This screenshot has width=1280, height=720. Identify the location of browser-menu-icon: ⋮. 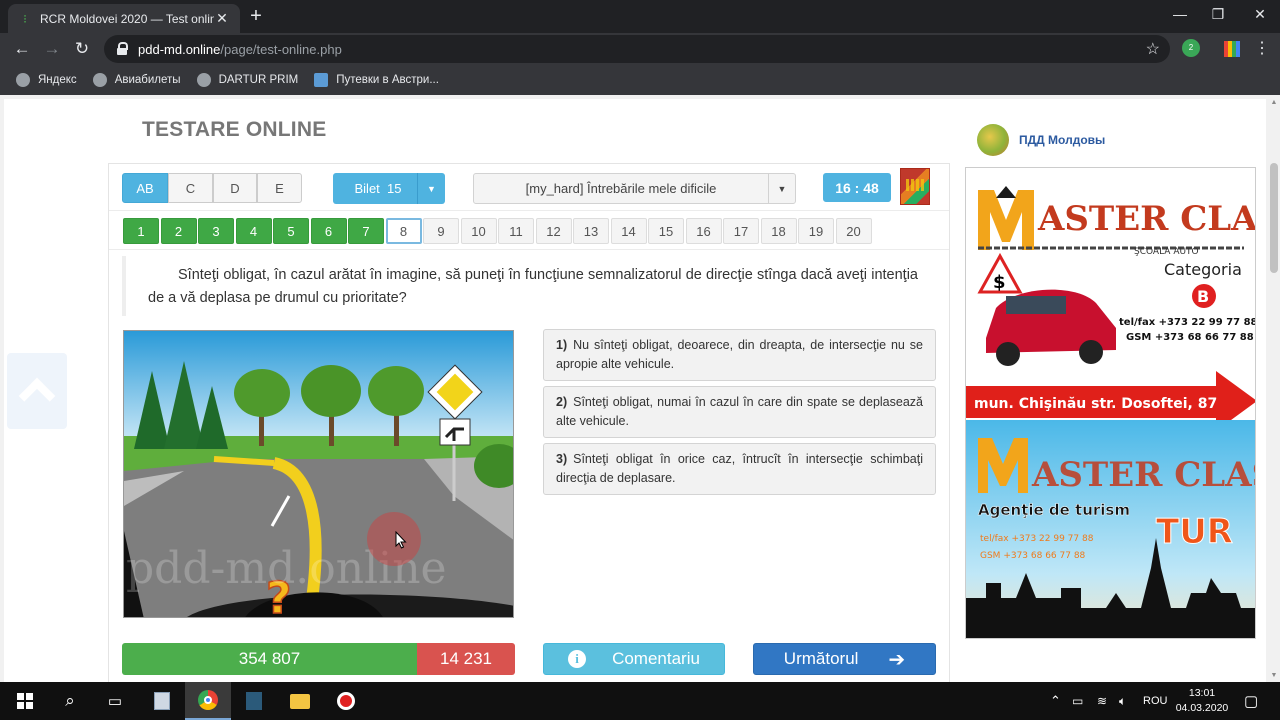
(1262, 49).